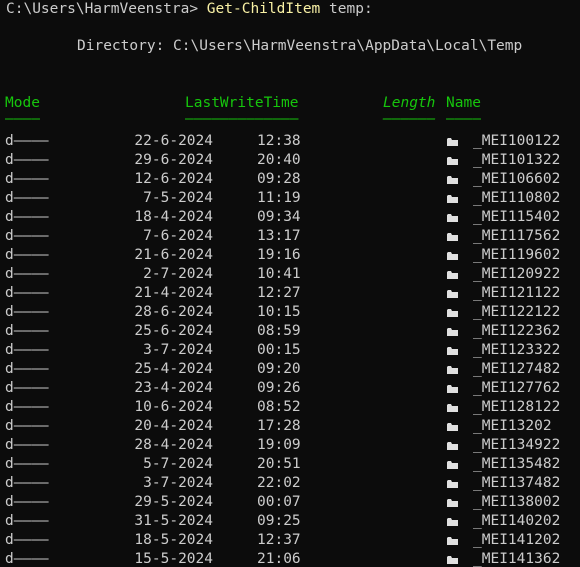  What do you see at coordinates (290, 274) in the screenshot?
I see `table-row: d———— 2-7-2024 10:41 _MEI120922` at bounding box center [290, 274].